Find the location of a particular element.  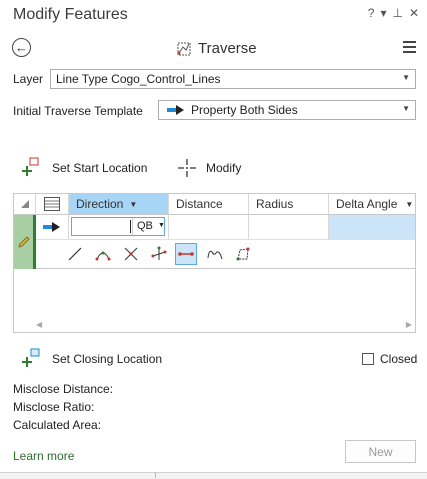

row-segment-type is located at coordinates (52, 227).